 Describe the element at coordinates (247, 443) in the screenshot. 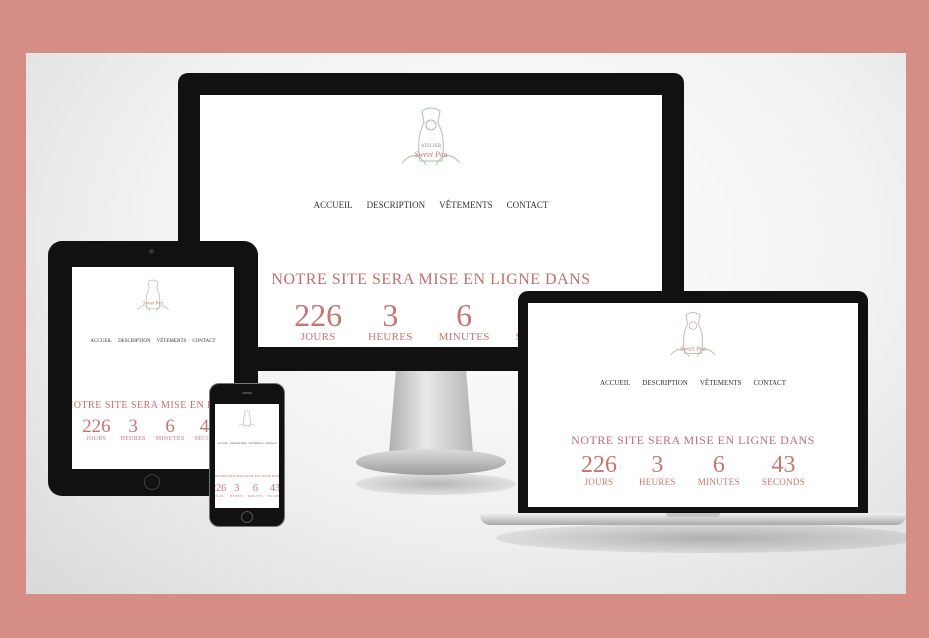

I see `phone-nav: ACCUEIL DESCRIPTION VÊTEMENTS CONTACT` at that location.